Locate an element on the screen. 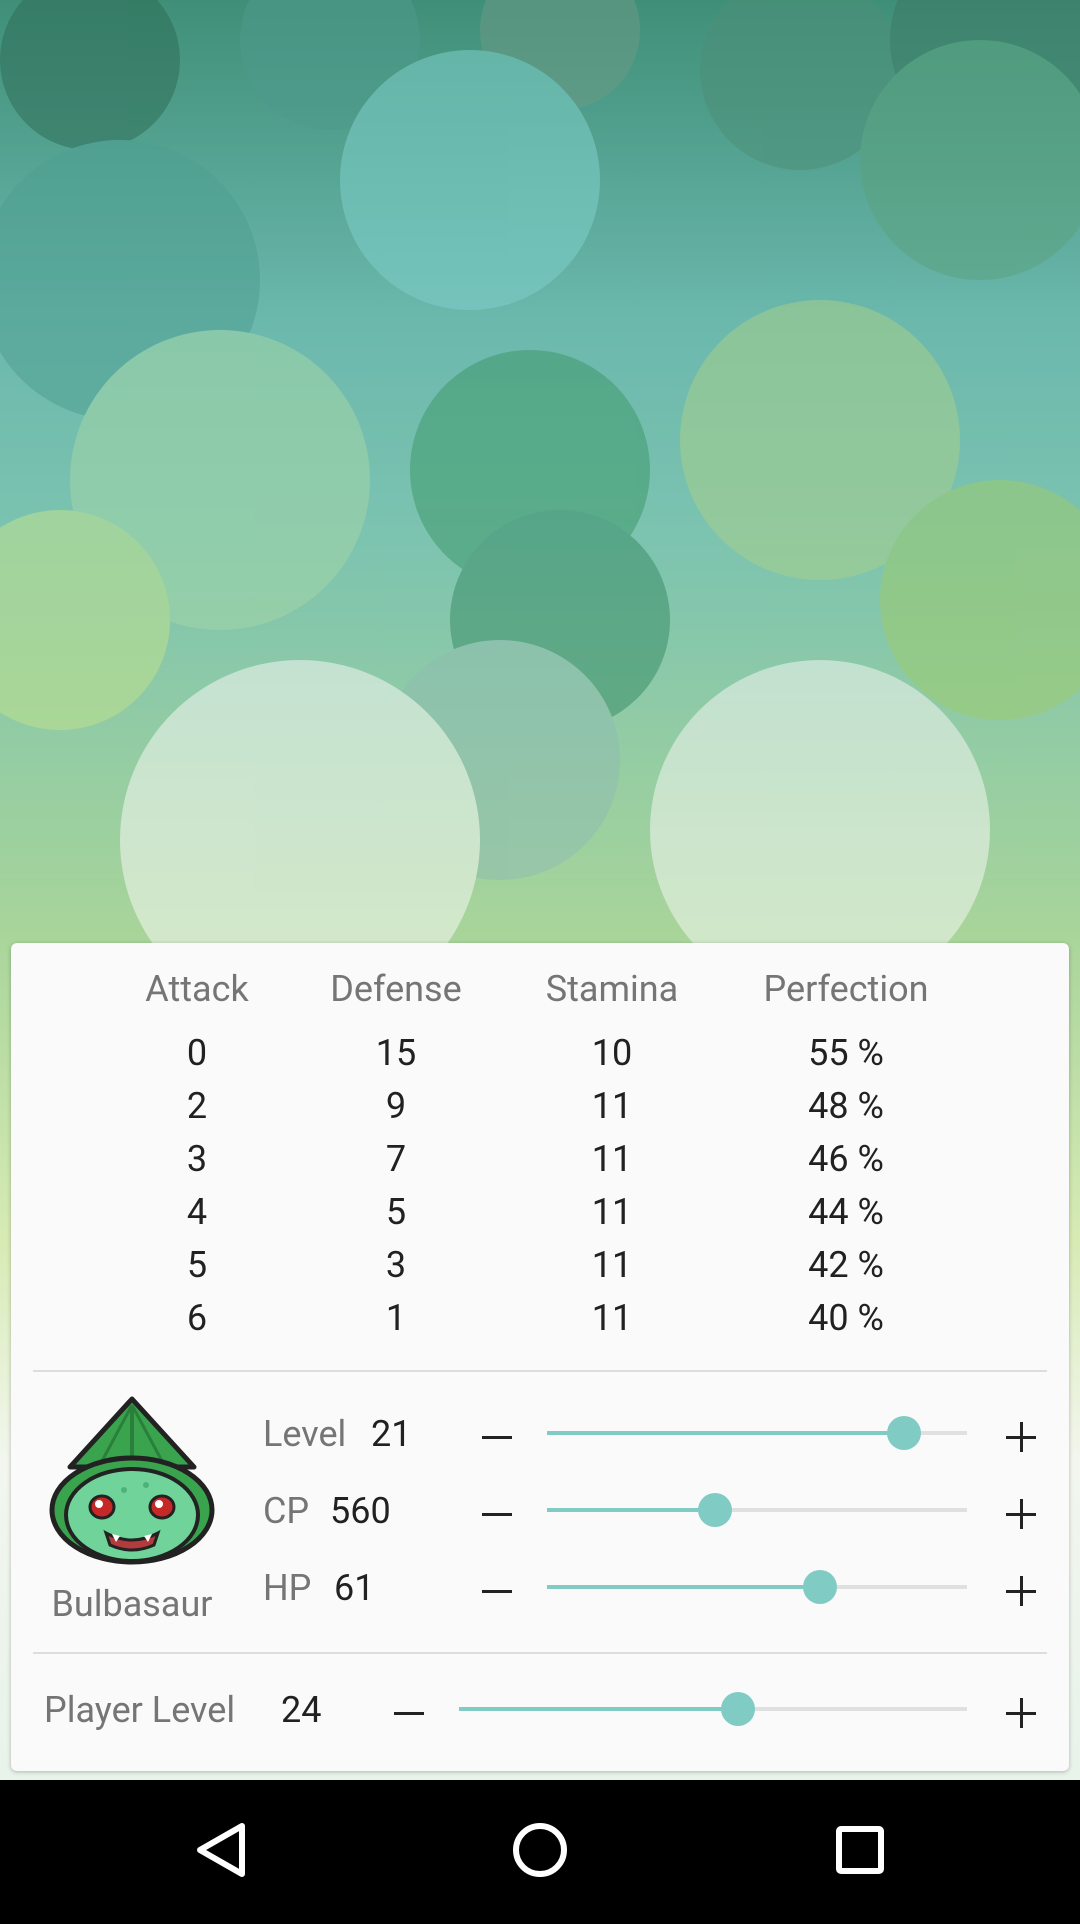 The width and height of the screenshot is (1080, 1924). hp-increase-button is located at coordinates (1021, 1591).